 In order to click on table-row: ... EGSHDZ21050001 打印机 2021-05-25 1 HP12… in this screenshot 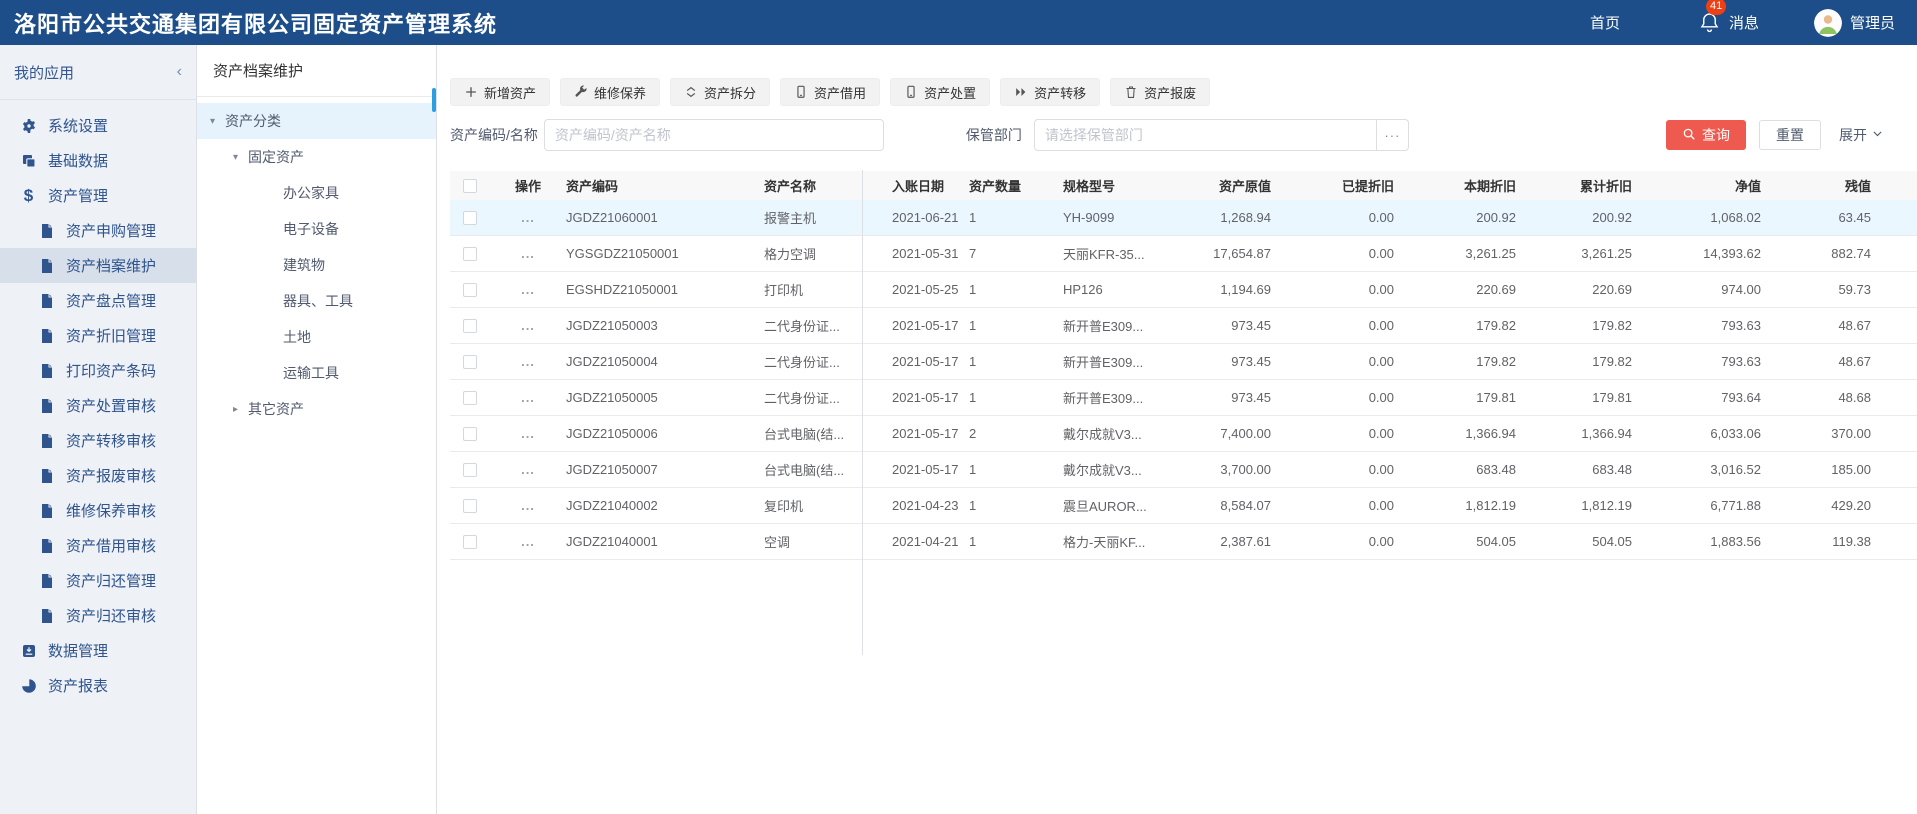, I will do `click(1183, 290)`.